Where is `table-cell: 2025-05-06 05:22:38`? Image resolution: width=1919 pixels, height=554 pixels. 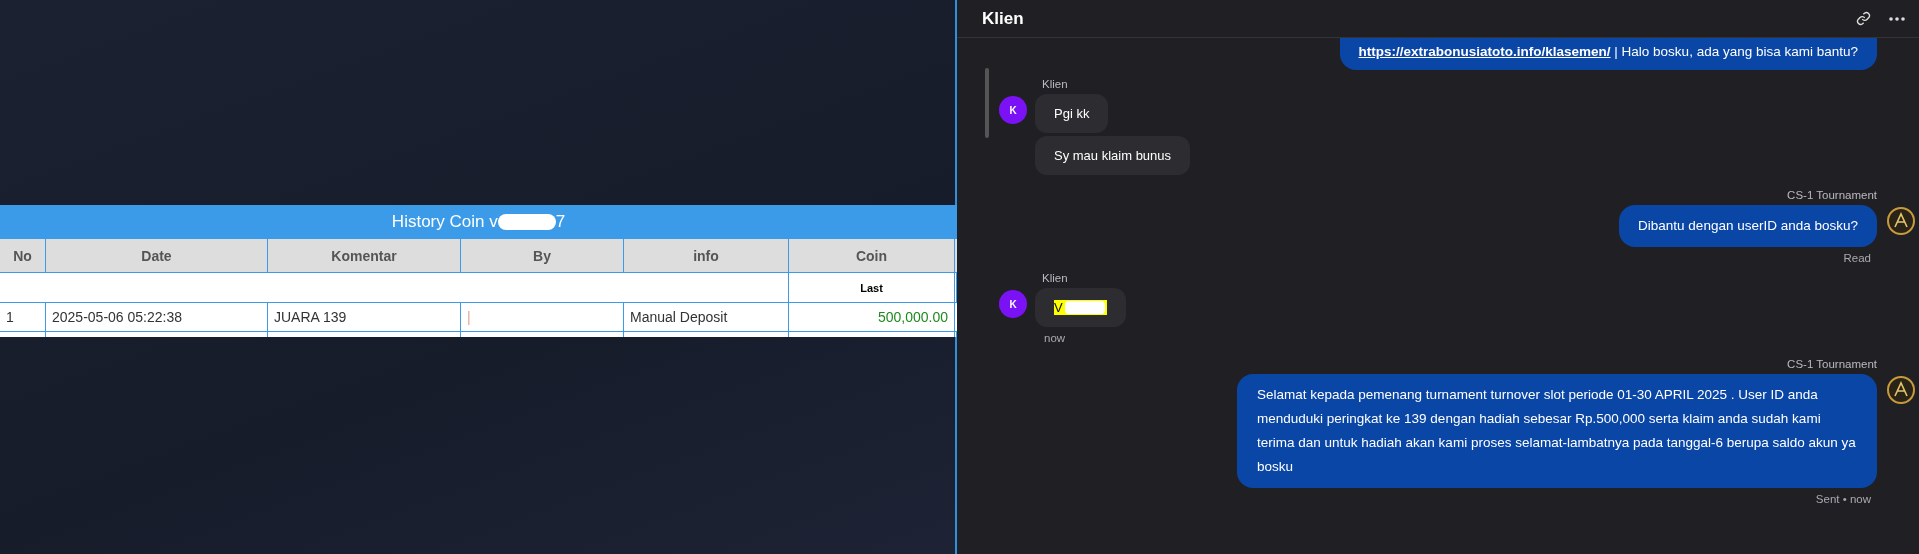 table-cell: 2025-05-06 05:22:38 is located at coordinates (157, 316).